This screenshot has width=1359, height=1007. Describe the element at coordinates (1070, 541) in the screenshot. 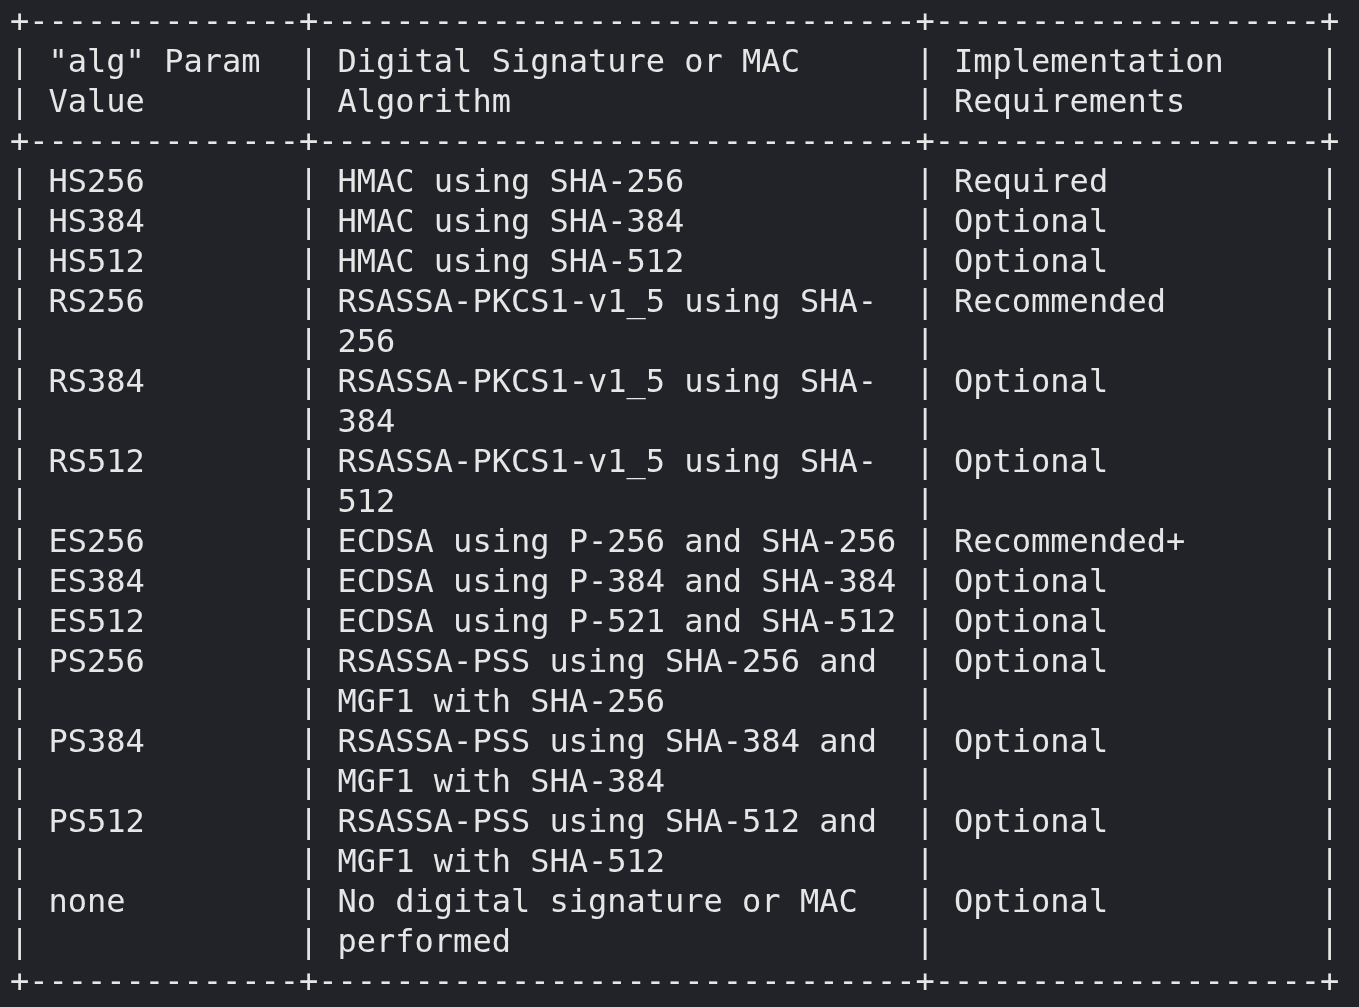

I see `table-cell: Recommended+` at that location.